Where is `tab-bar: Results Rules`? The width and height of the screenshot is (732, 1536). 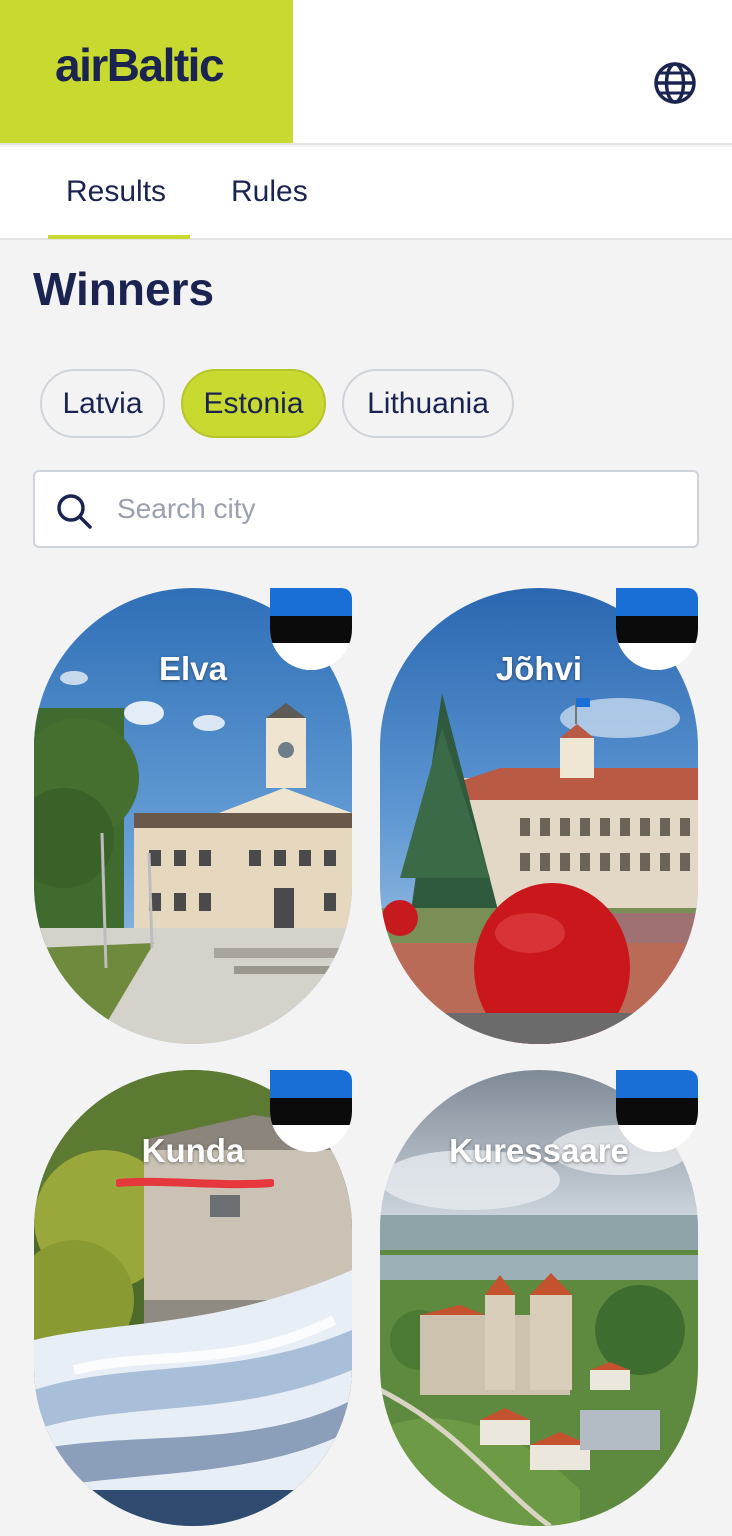 tab-bar: Results Rules is located at coordinates (366, 193).